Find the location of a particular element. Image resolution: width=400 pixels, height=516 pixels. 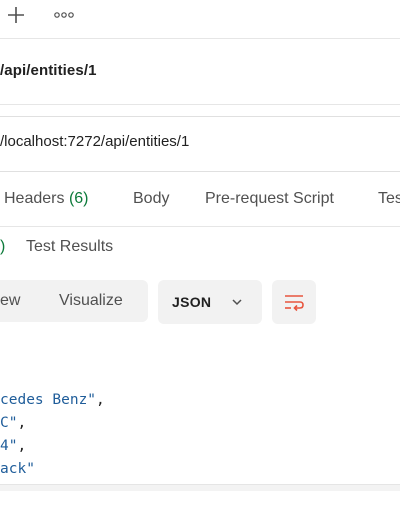

tab-headers-count: (6) is located at coordinates (78, 198).